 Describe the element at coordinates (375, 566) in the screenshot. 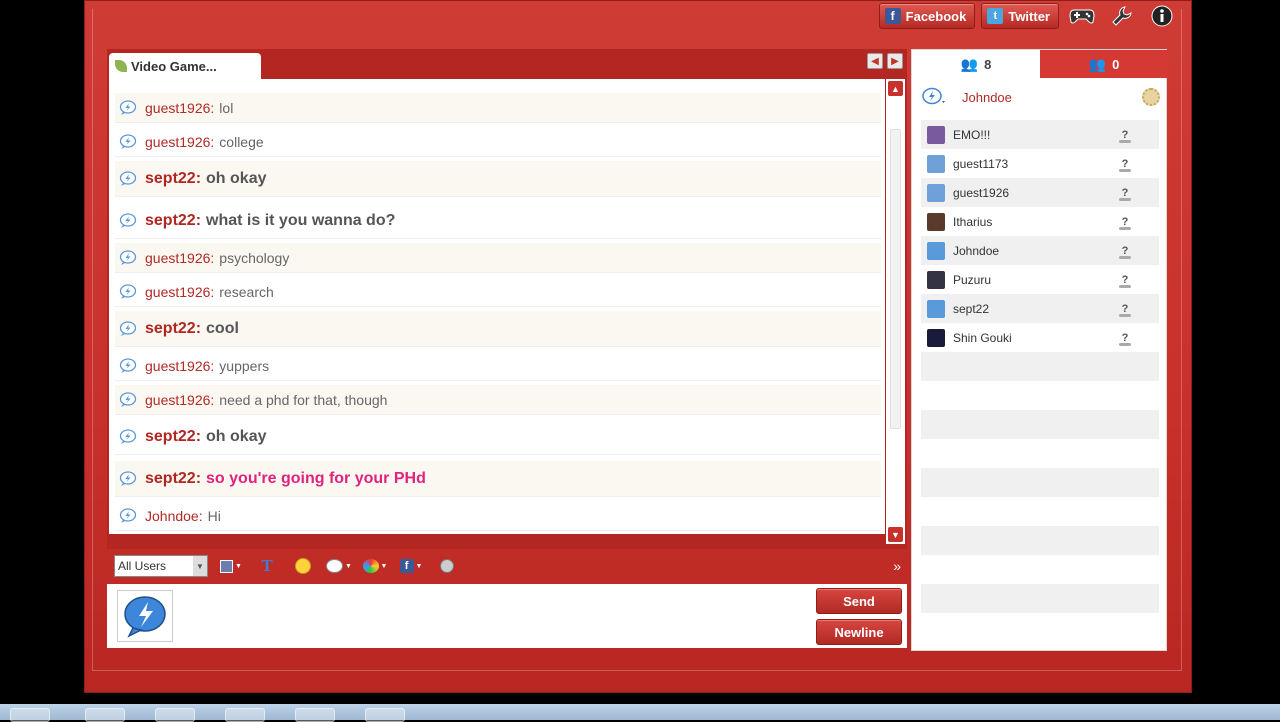

I see `palette-button: ▼` at that location.